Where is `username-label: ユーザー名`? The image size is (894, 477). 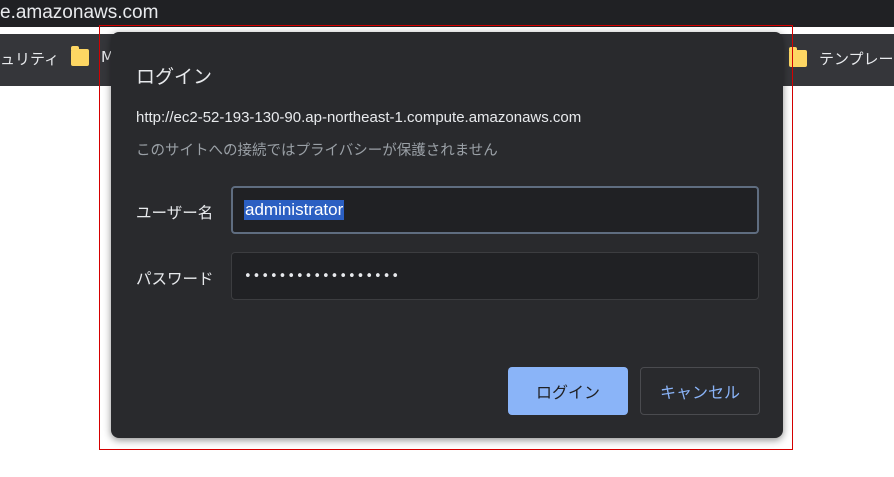
username-label: ユーザー名 is located at coordinates (175, 213).